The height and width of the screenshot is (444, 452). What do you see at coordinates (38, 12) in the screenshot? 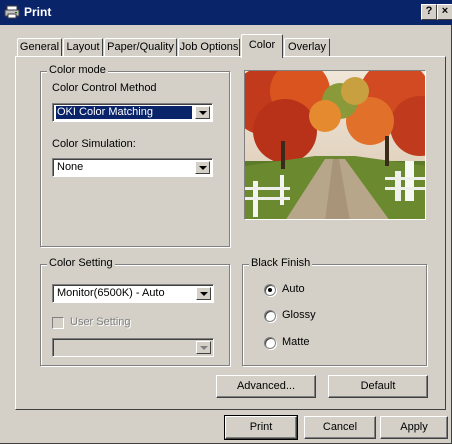
I see `window-title: Print` at bounding box center [38, 12].